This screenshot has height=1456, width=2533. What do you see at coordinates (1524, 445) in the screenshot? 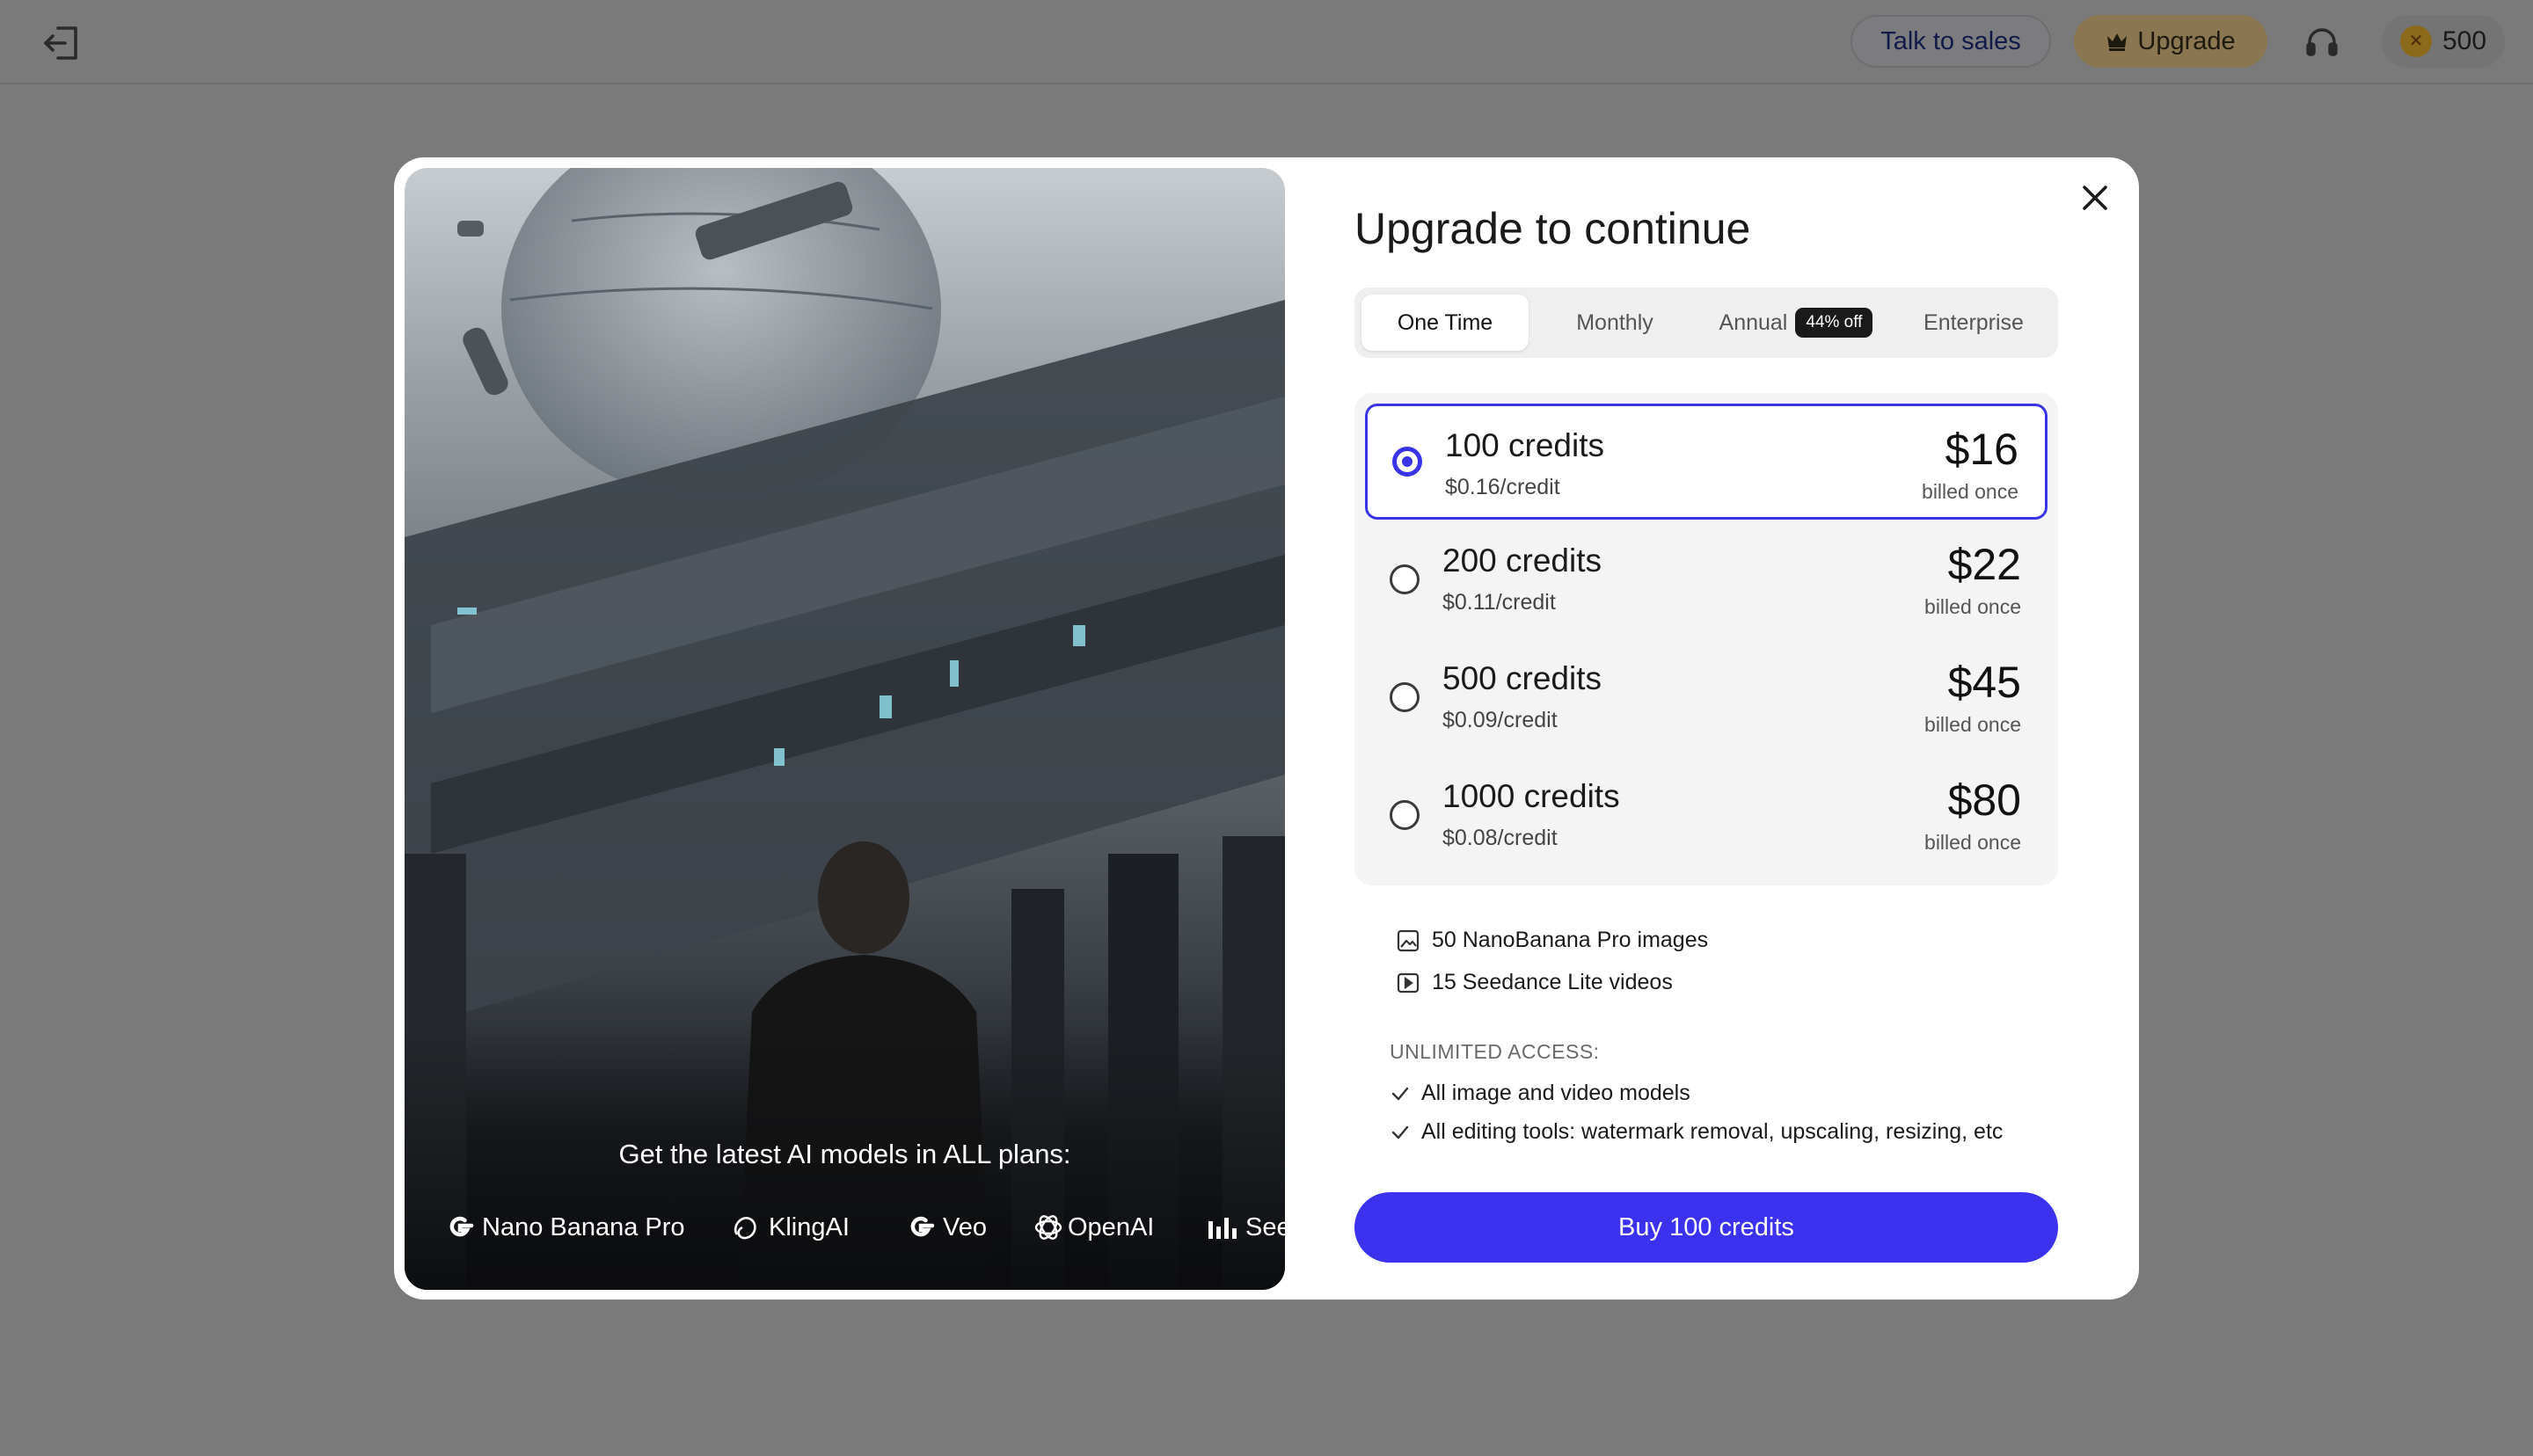
I see `option-credits: 100 credits` at bounding box center [1524, 445].